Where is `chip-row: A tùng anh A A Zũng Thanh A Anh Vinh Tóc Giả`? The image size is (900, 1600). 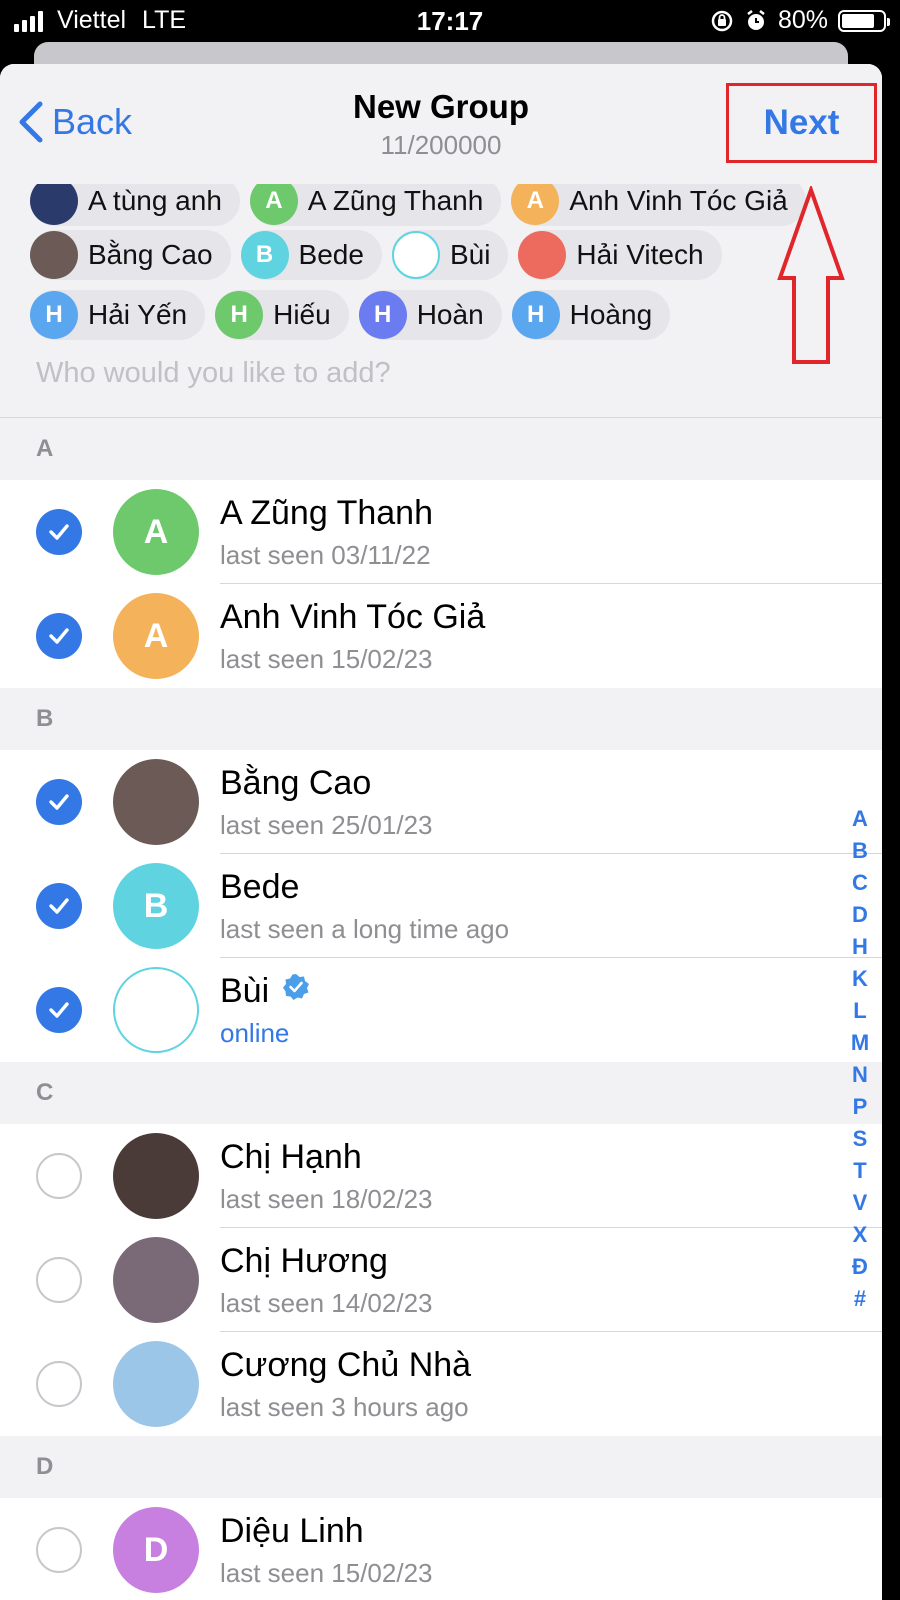 chip-row: A tùng anh A A Zũng Thanh A Anh Vinh Tóc Giả is located at coordinates (418, 205).